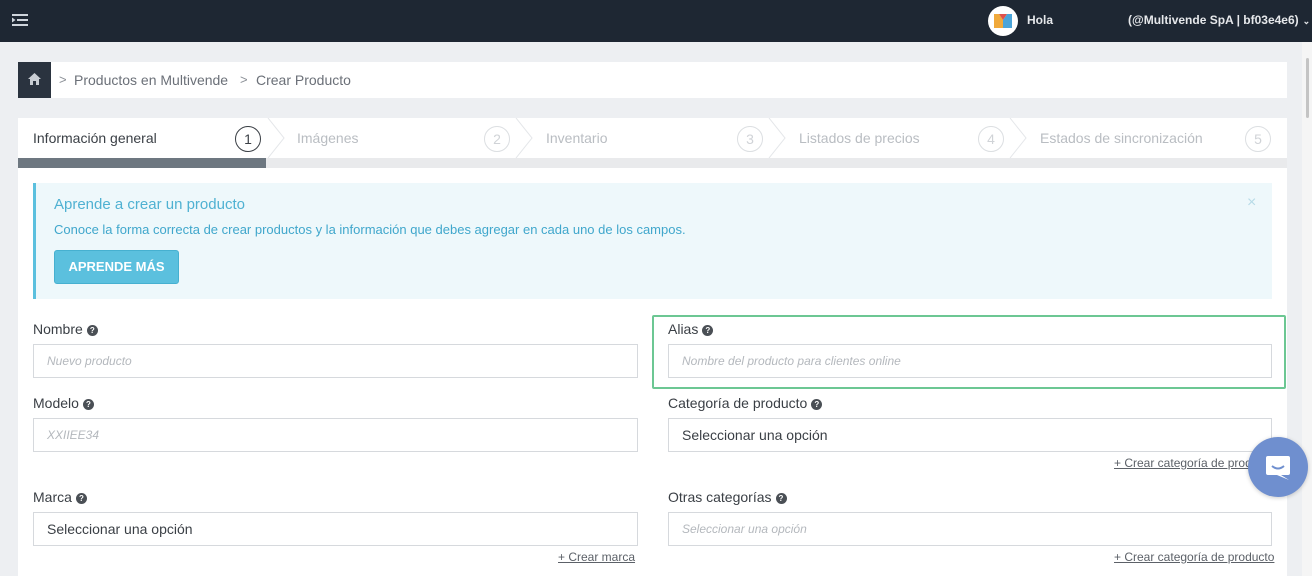 This screenshot has width=1312, height=576. What do you see at coordinates (1307, 309) in the screenshot?
I see `page-scrollbar` at bounding box center [1307, 309].